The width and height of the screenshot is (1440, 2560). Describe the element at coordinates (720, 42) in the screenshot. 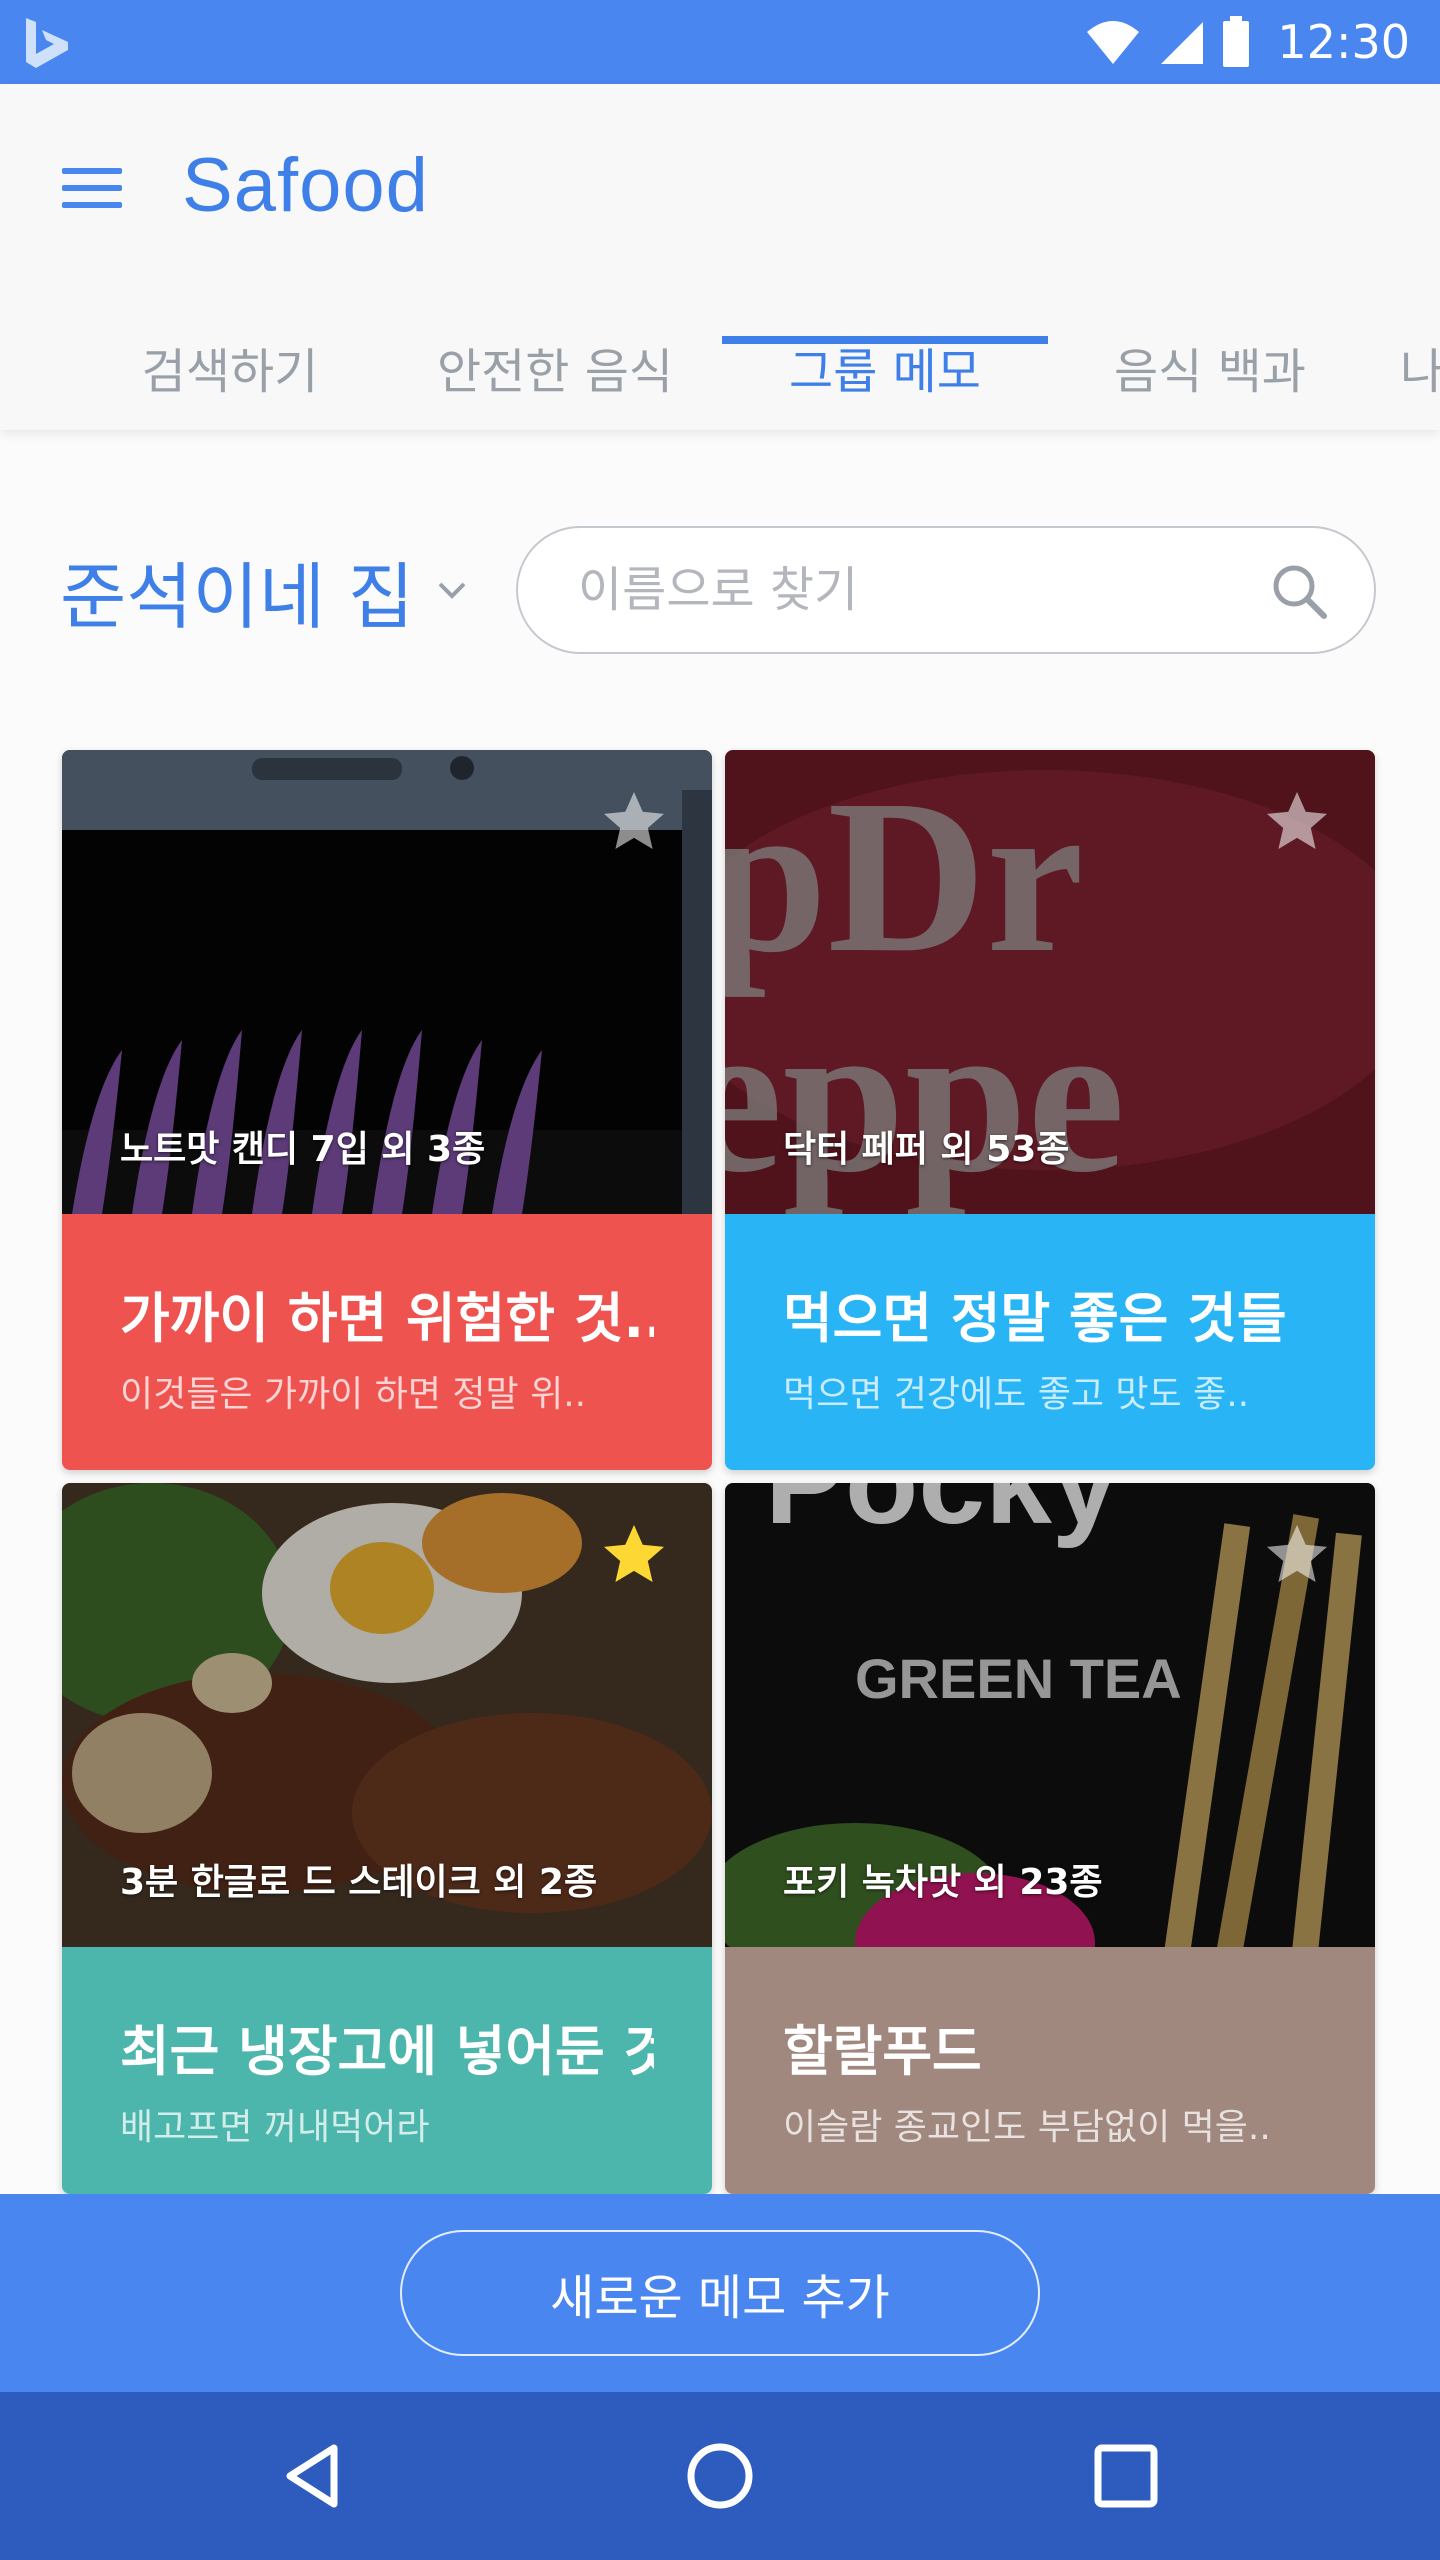

I see `status-bar: 12:30` at that location.